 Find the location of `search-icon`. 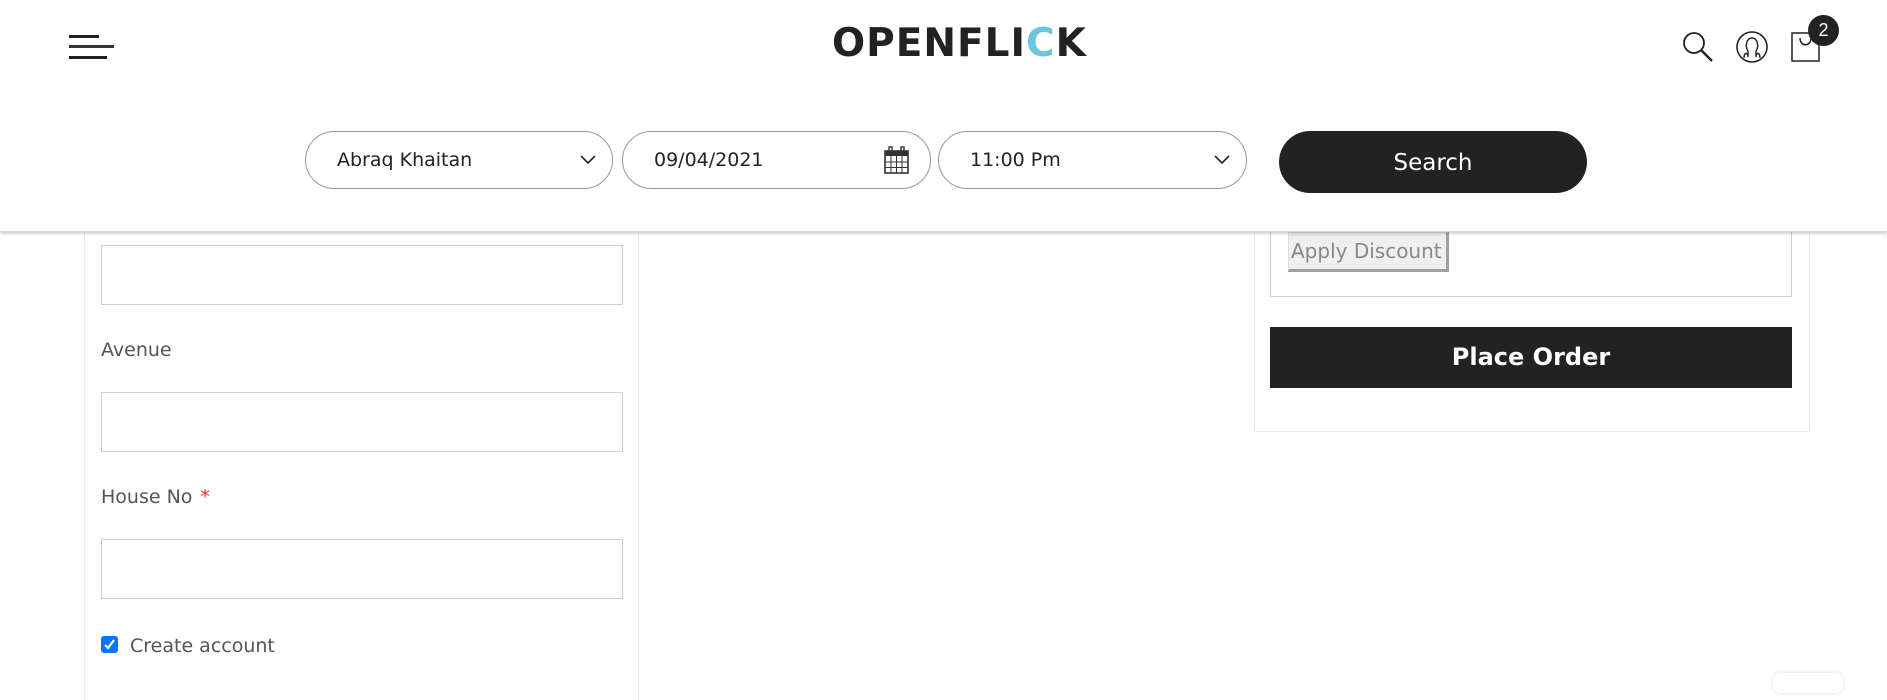

search-icon is located at coordinates (1698, 47).